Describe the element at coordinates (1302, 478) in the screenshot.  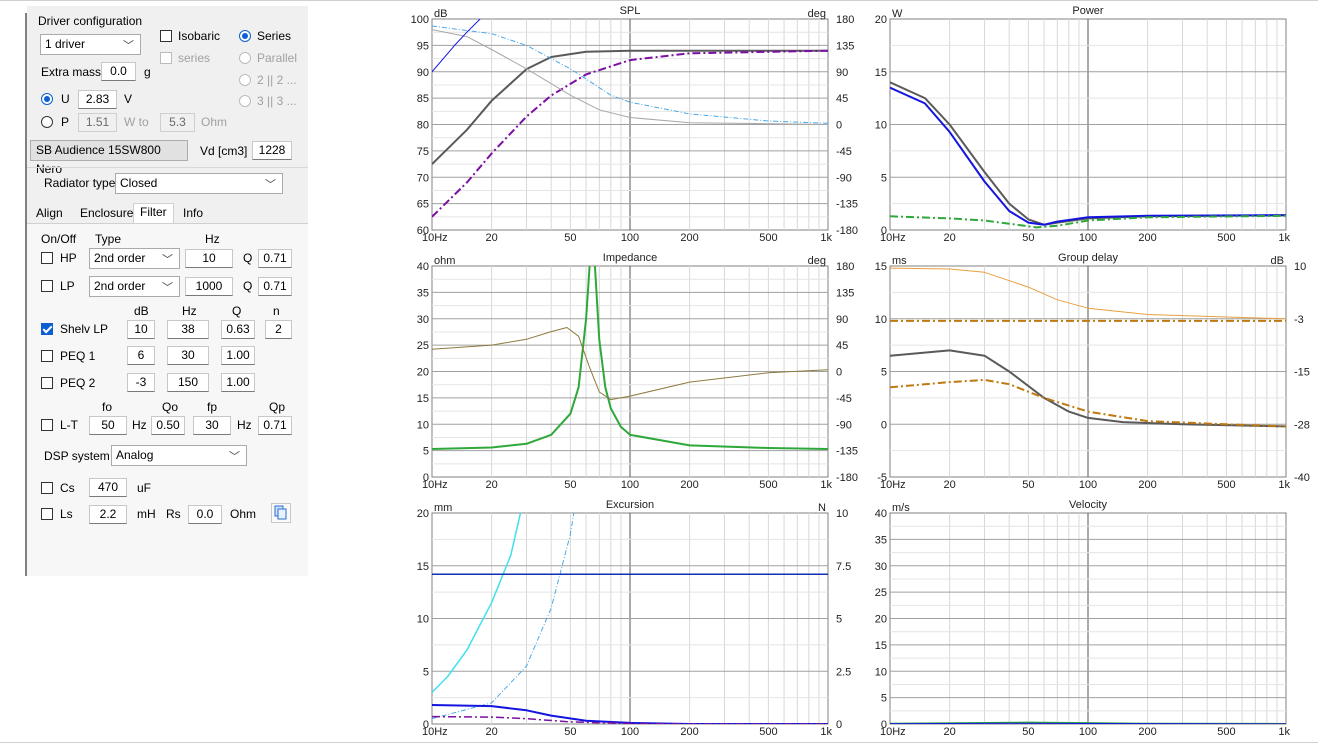
I see `y2-tick-label: -40` at that location.